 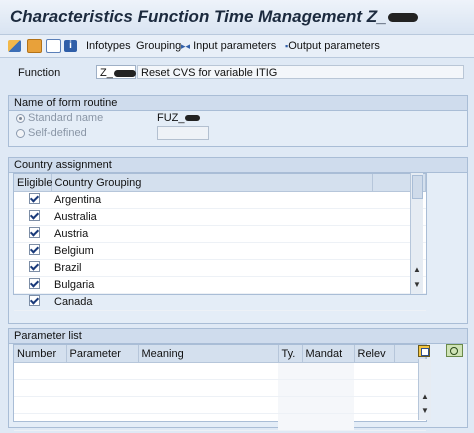 What do you see at coordinates (228, 46) in the screenshot?
I see `input-parameters-button: ▸◂ Input parameters` at bounding box center [228, 46].